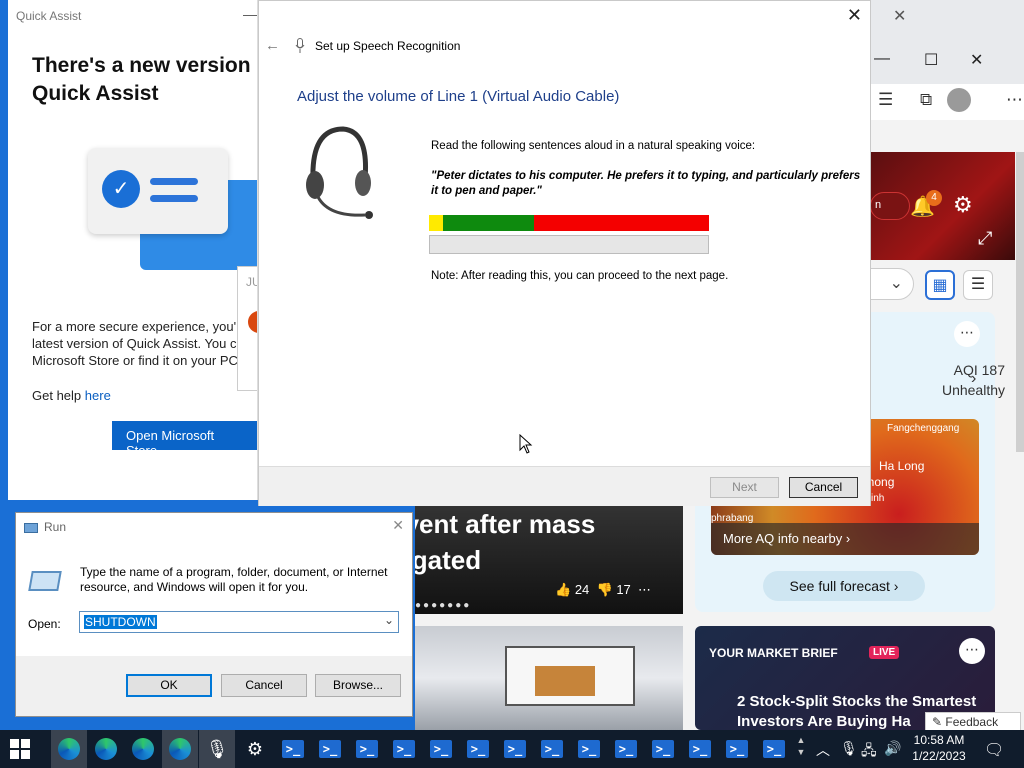 Image resolution: width=1024 pixels, height=768 pixels. What do you see at coordinates (45, 581) in the screenshot?
I see `run-program-icon` at bounding box center [45, 581].